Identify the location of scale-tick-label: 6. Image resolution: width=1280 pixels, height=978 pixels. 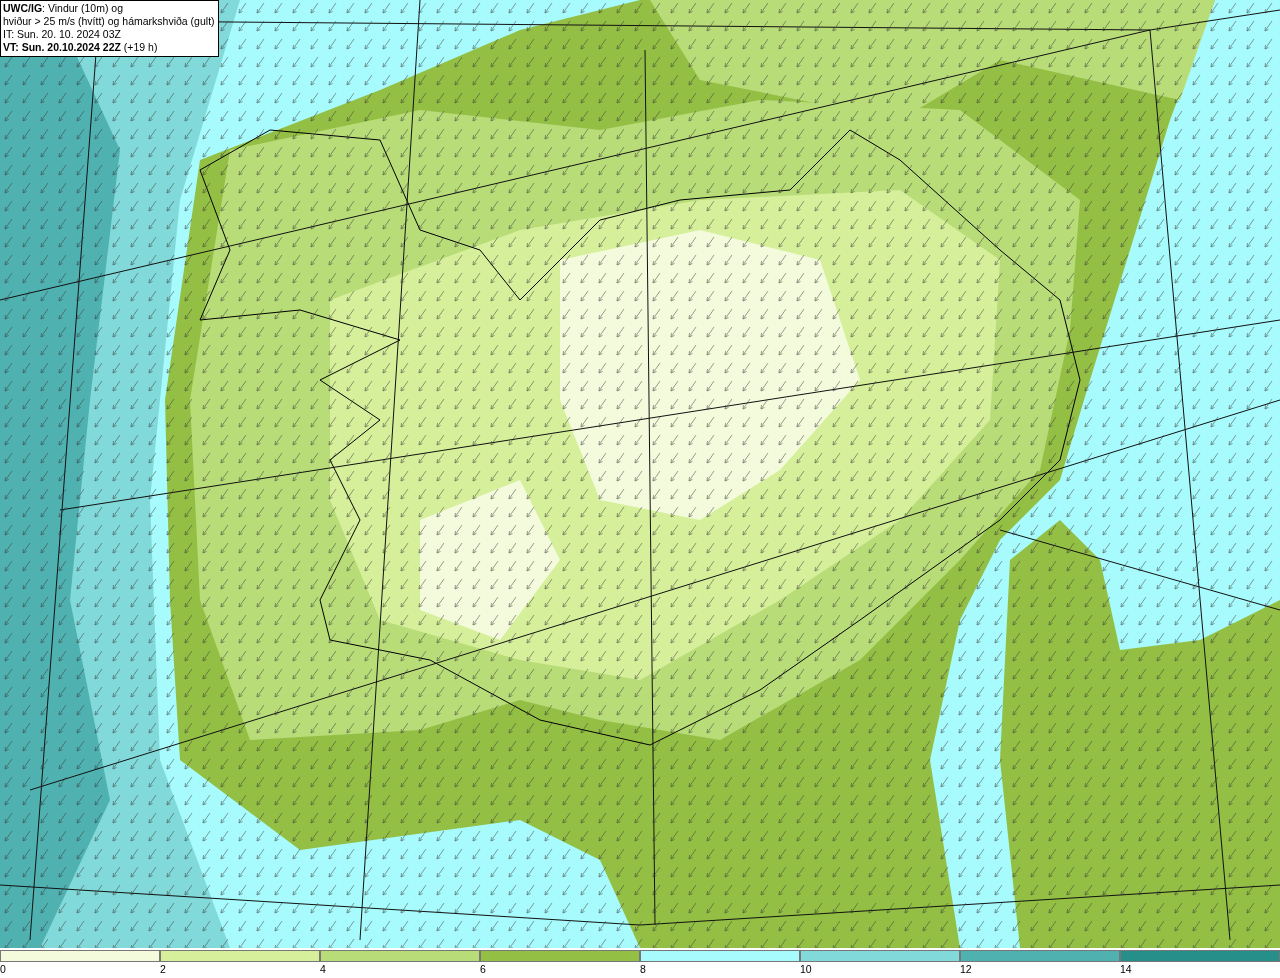
(483, 969).